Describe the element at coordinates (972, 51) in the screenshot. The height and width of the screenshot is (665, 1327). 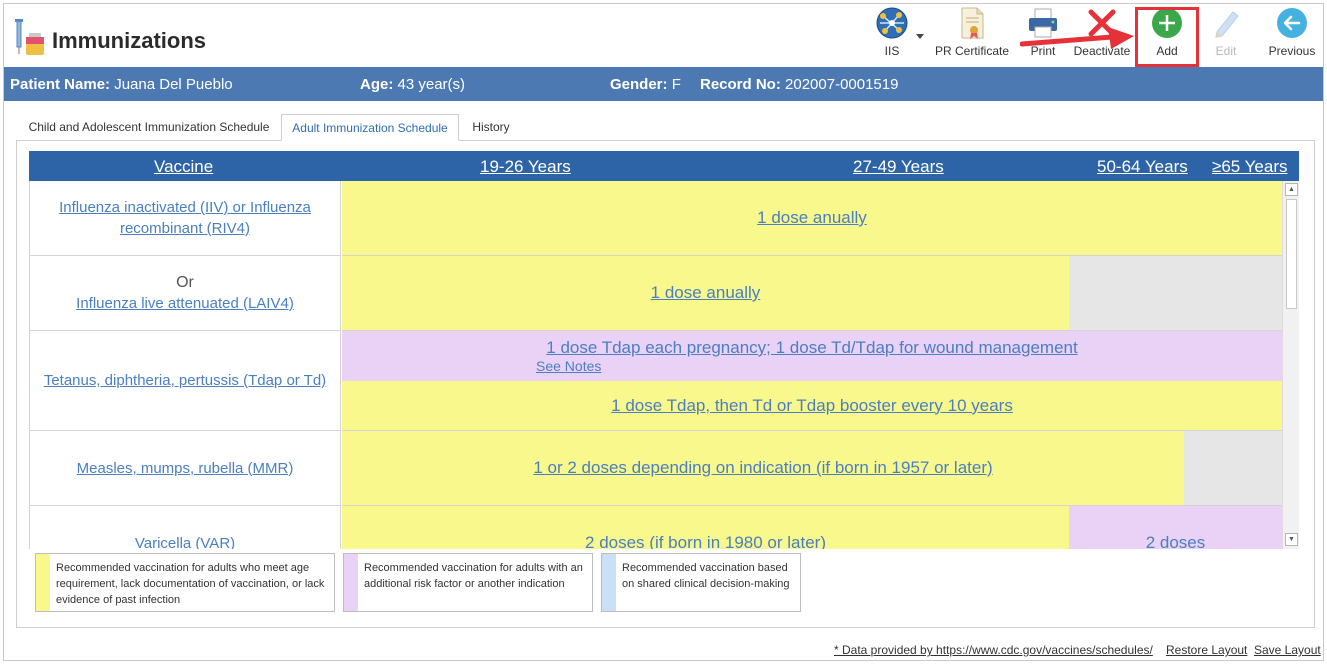
I see `pr-certificate-label: PR Certificate` at that location.